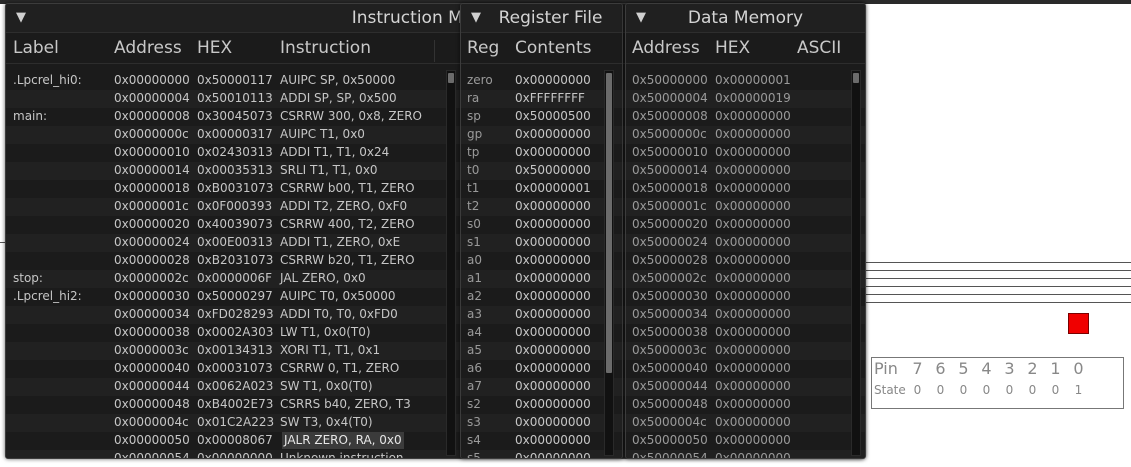 Image resolution: width=1131 pixels, height=467 pixels. Describe the element at coordinates (541, 117) in the screenshot. I see `register-row: sp 0x50000500` at that location.